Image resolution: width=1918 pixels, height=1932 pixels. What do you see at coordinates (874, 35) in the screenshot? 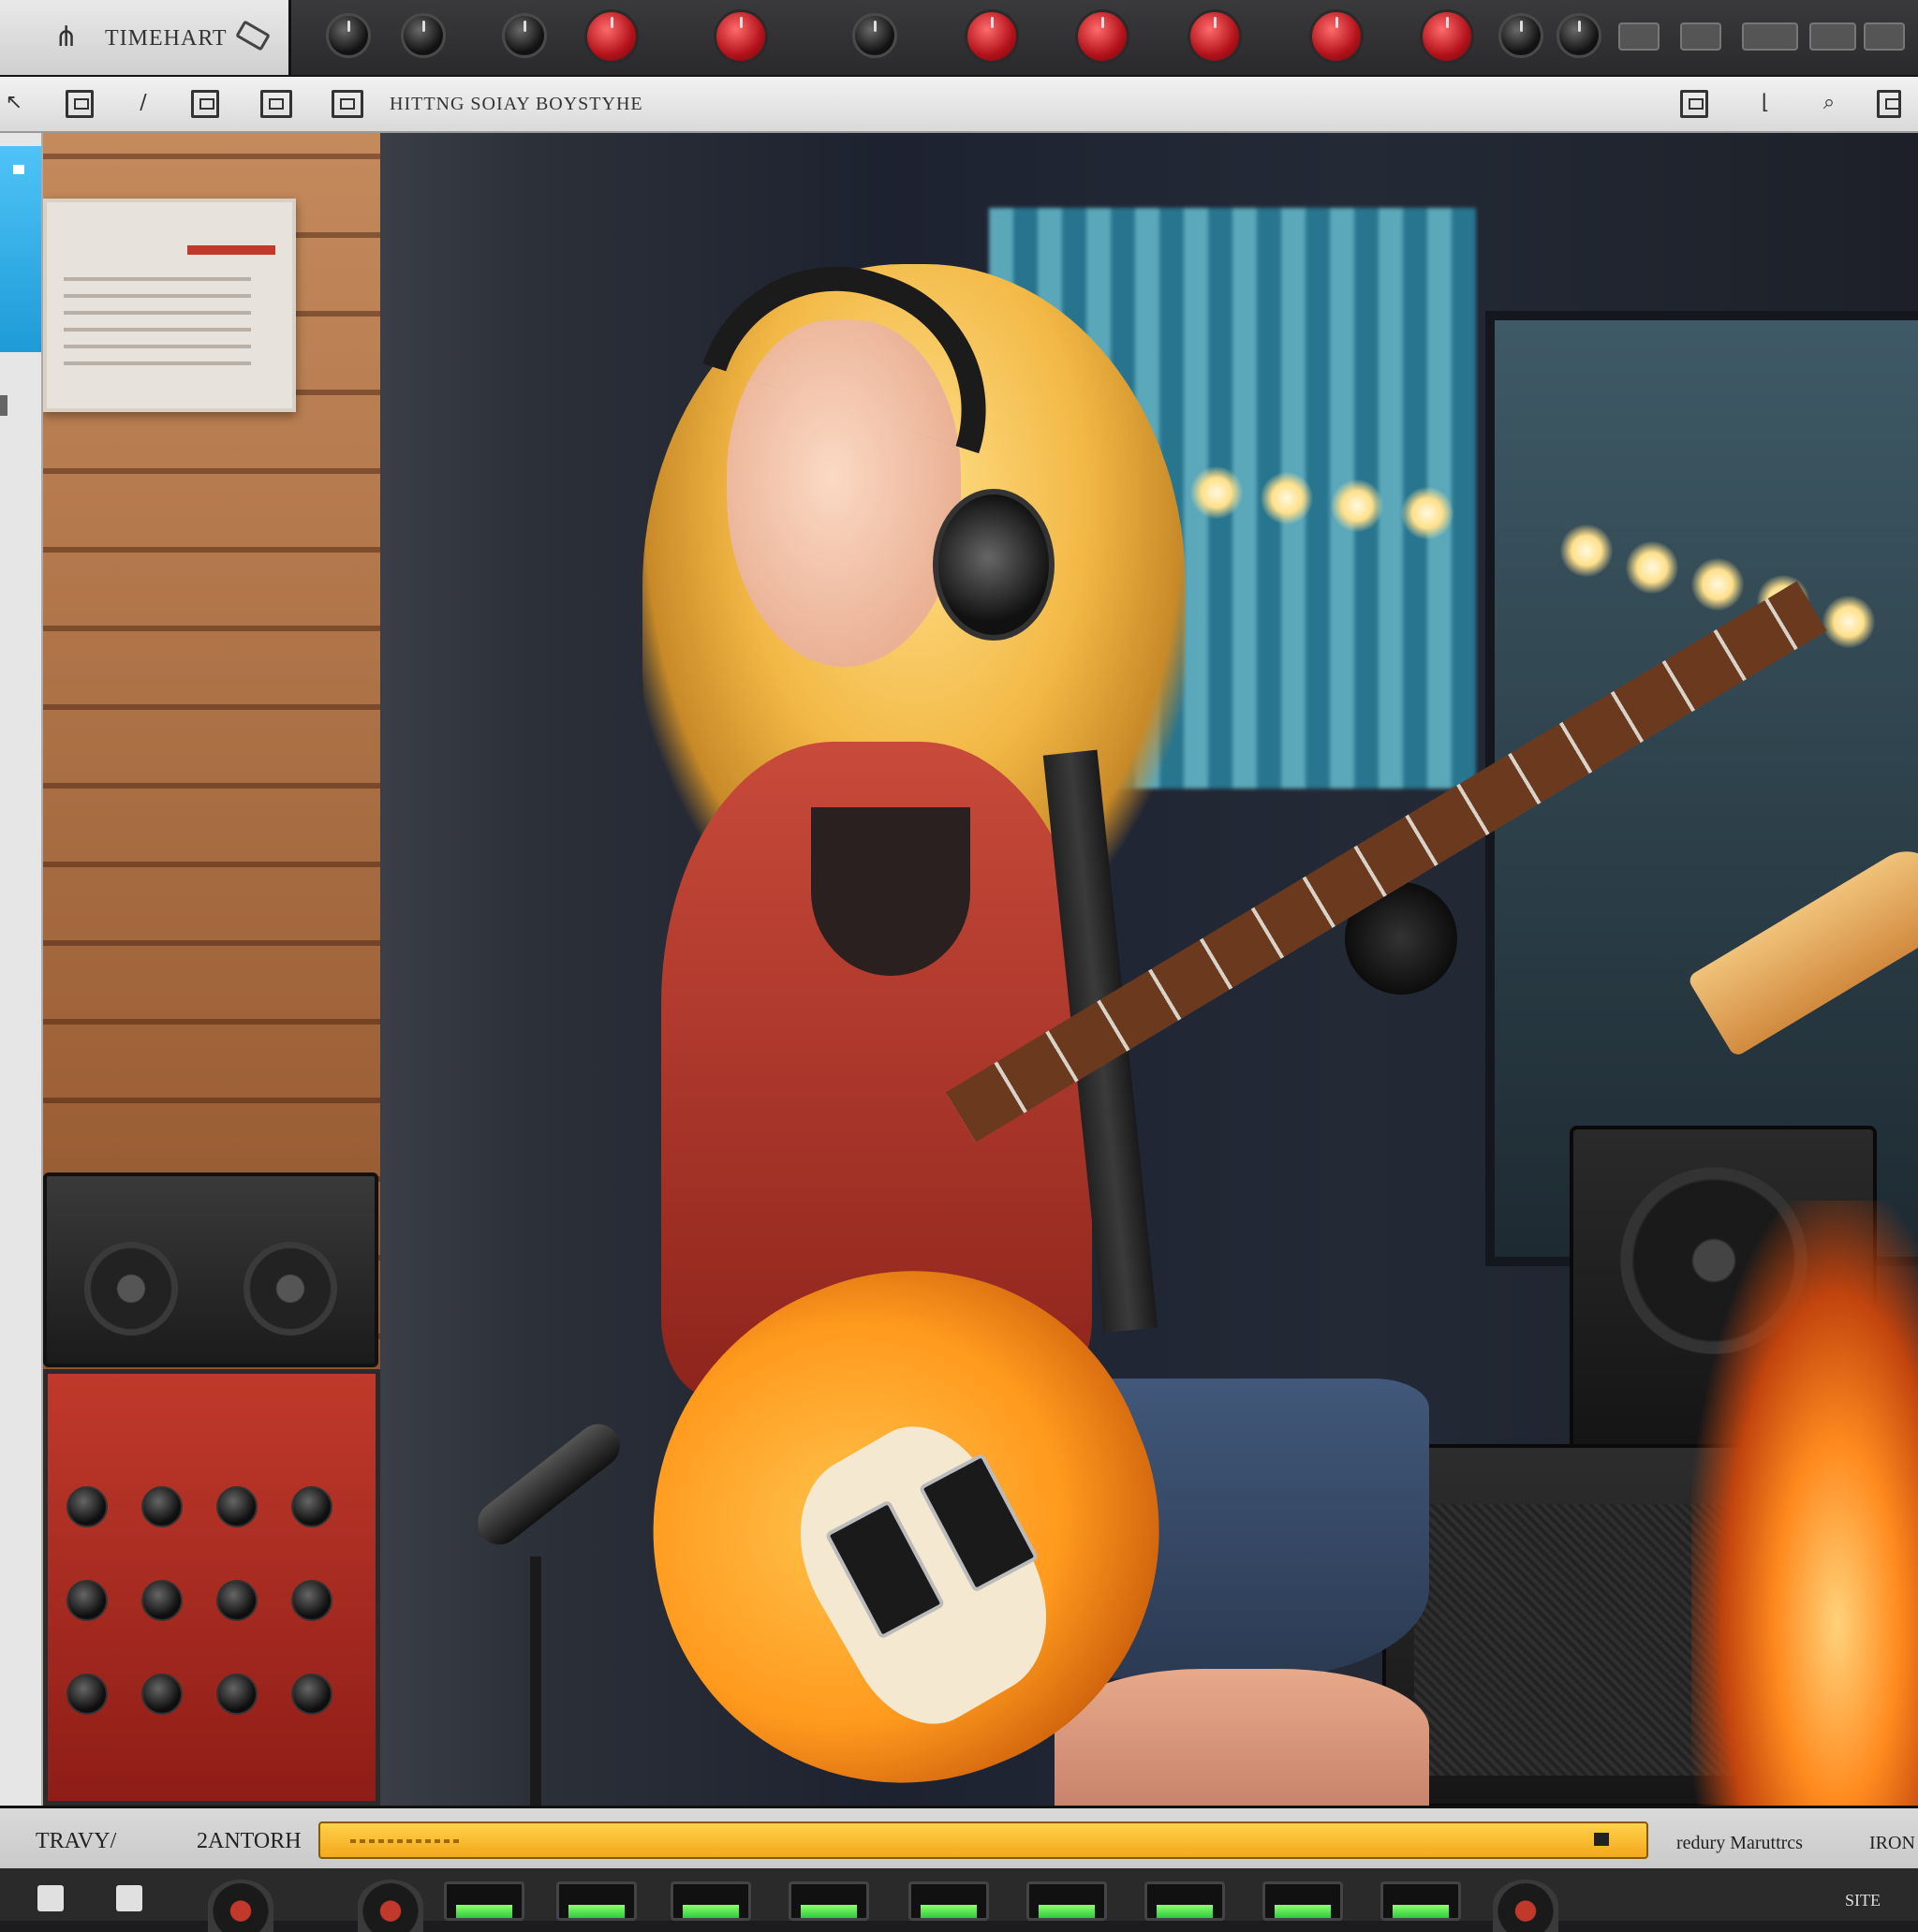
I see `presence-knob` at bounding box center [874, 35].